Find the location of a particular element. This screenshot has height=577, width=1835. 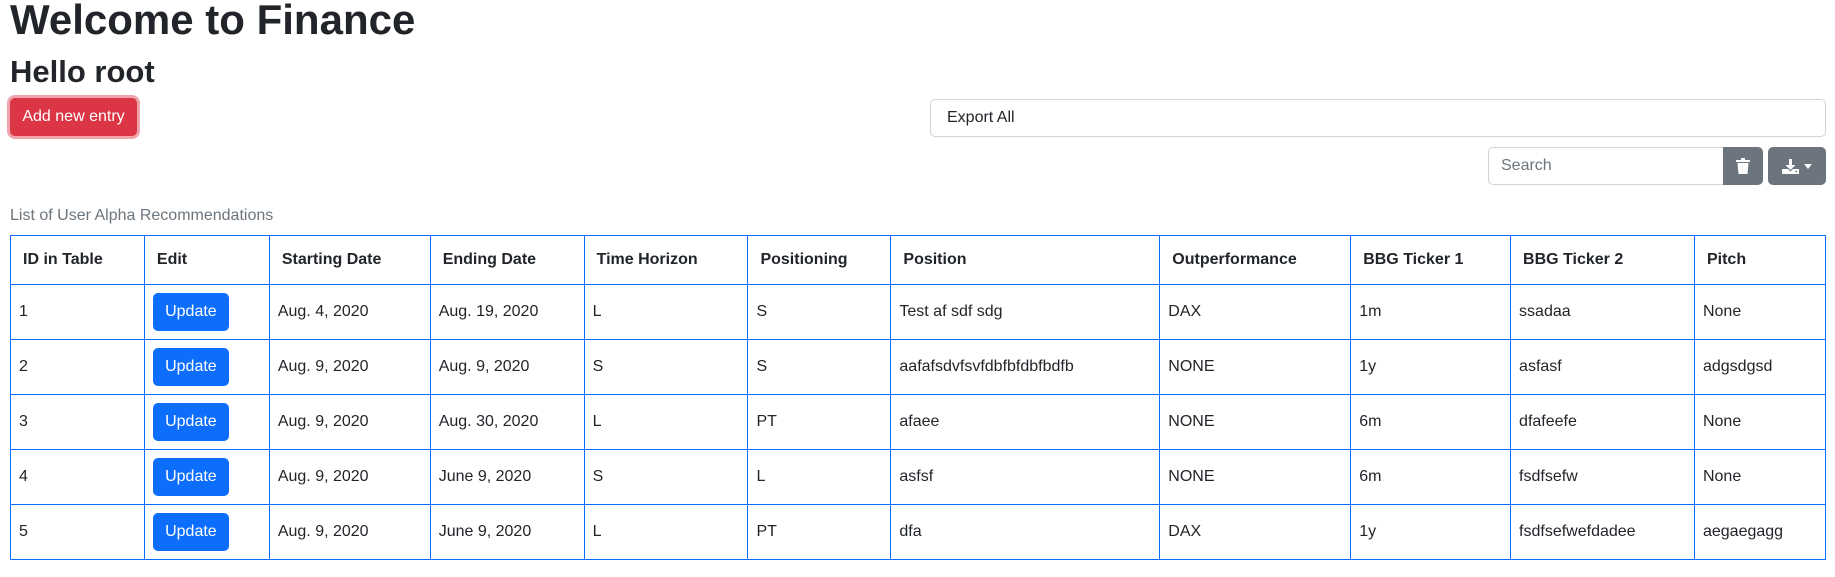

search-input is located at coordinates (1605, 166).